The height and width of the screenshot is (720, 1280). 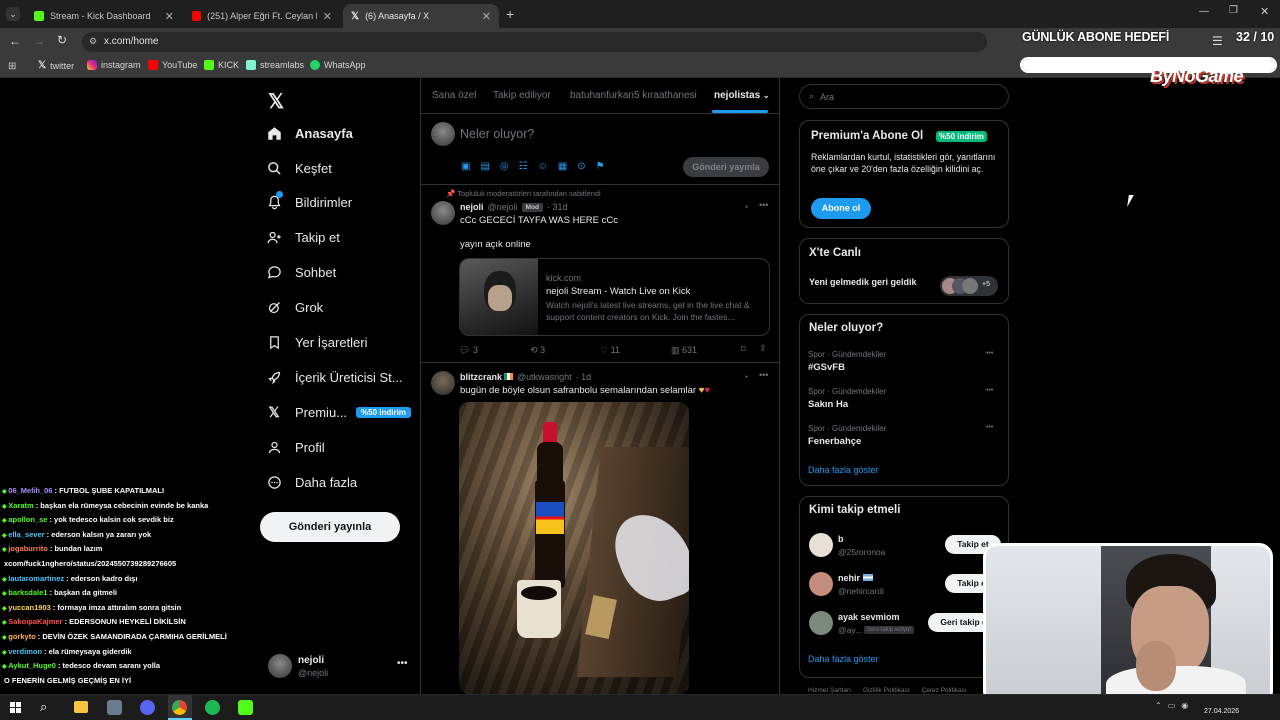 I want to click on subscribe-button: Abone ol, so click(x=841, y=208).